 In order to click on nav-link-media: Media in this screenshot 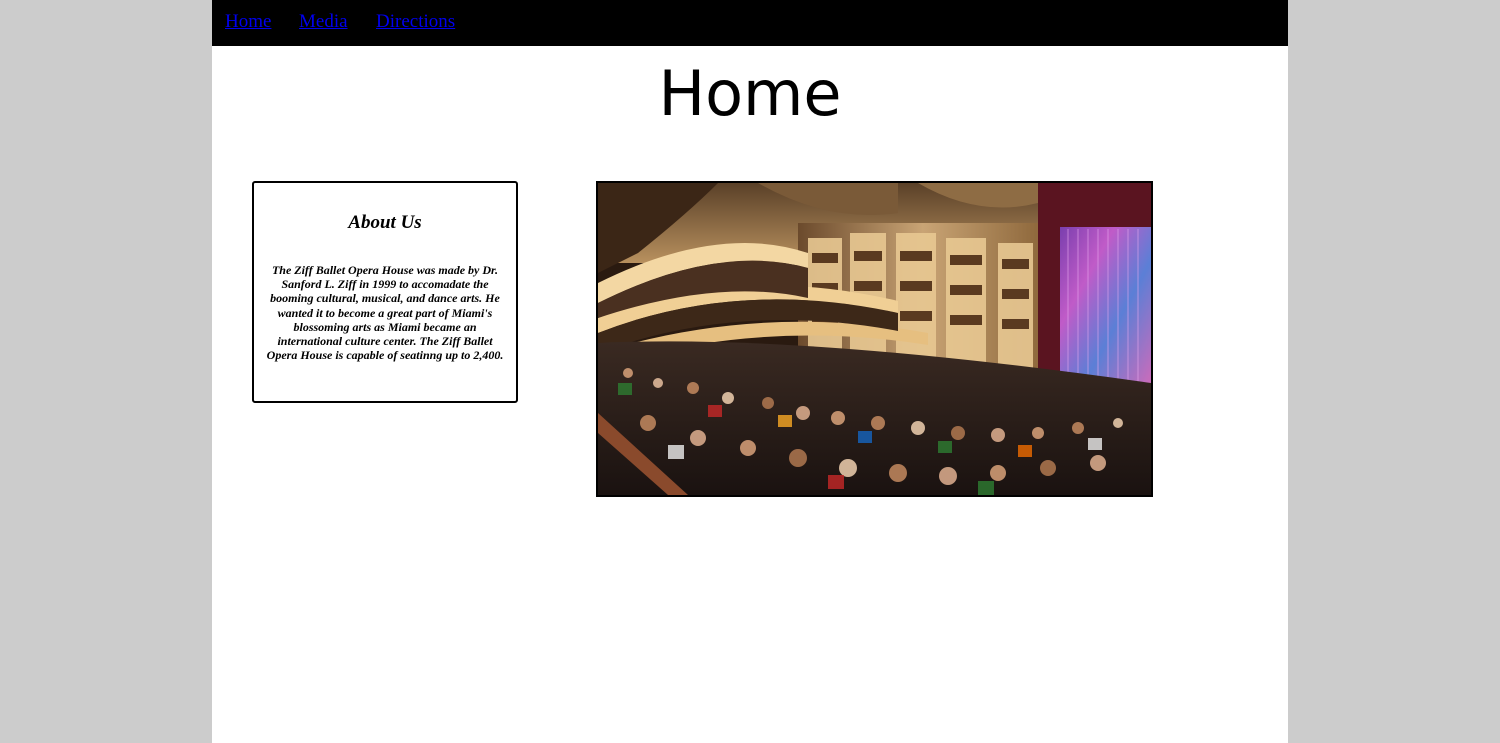, I will do `click(323, 22)`.